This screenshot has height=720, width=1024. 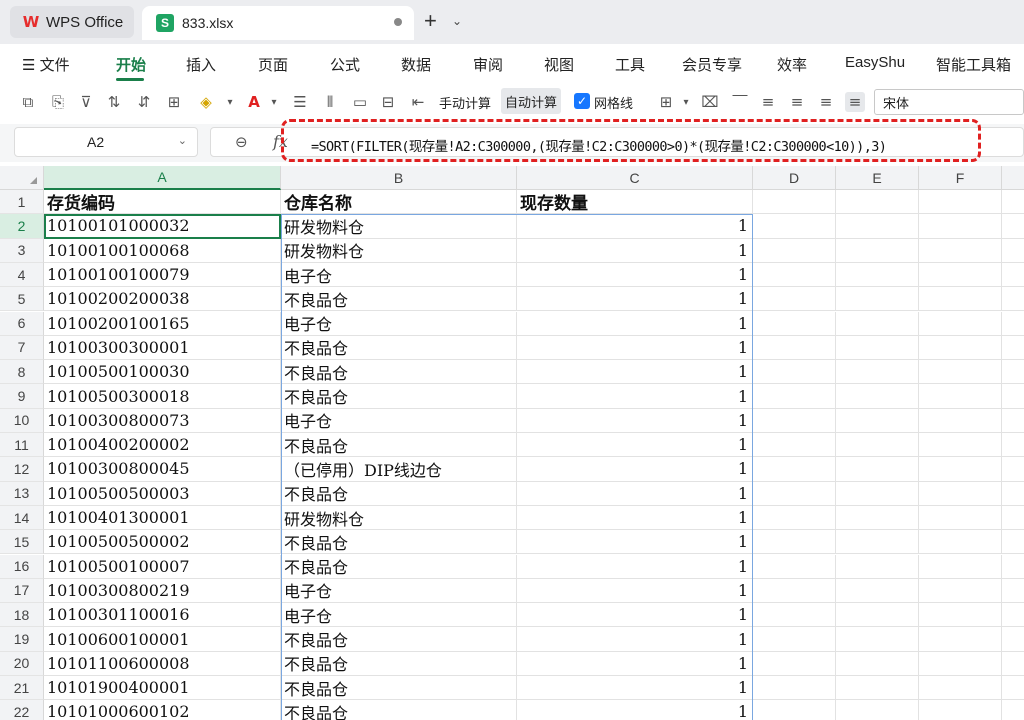 What do you see at coordinates (399, 469) in the screenshot?
I see `cell: （已停用）DIP线边仓` at bounding box center [399, 469].